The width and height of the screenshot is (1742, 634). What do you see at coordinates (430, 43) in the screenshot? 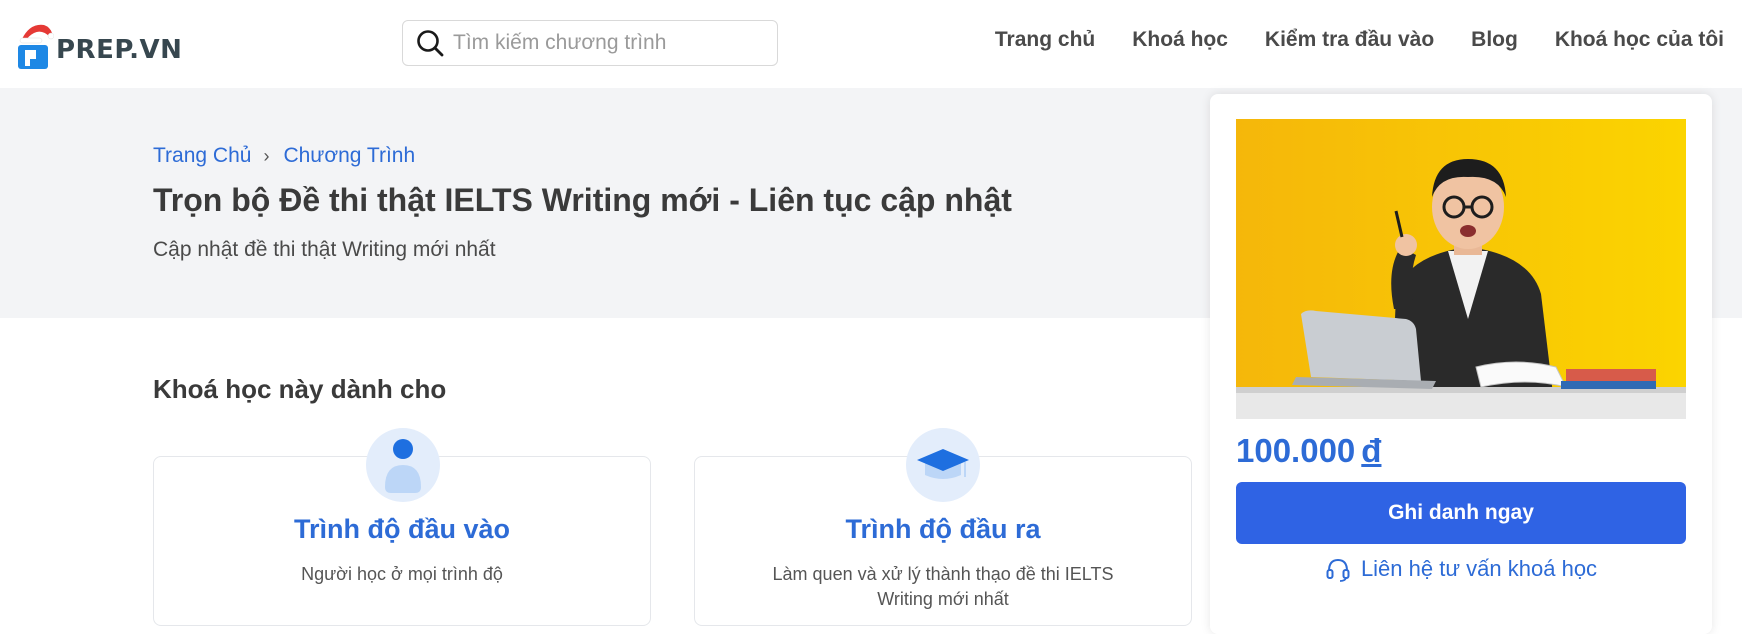
I see `search-icon` at bounding box center [430, 43].